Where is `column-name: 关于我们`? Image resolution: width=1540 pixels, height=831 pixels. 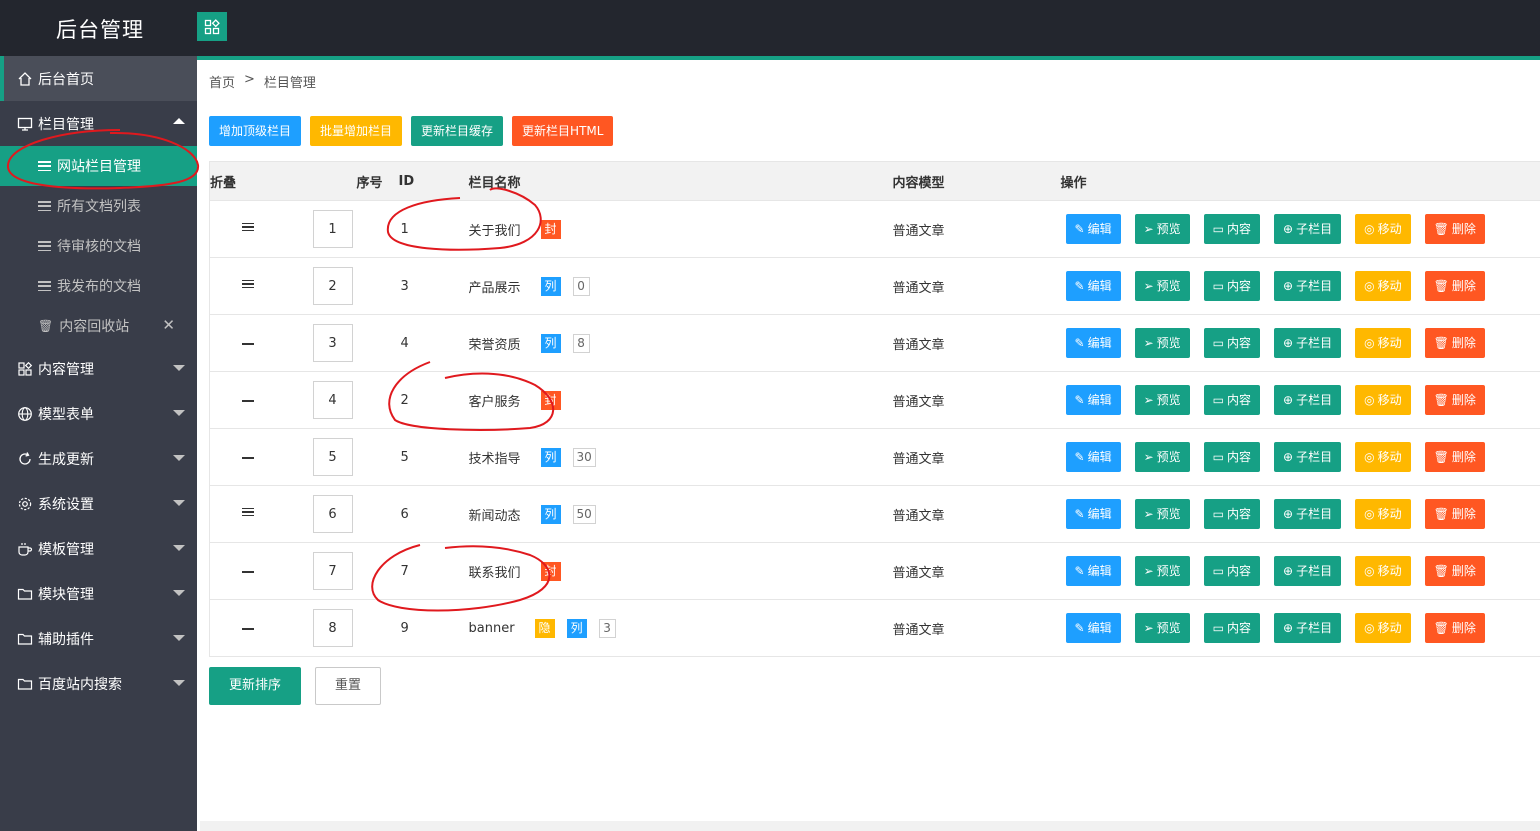
column-name: 关于我们 is located at coordinates (495, 229).